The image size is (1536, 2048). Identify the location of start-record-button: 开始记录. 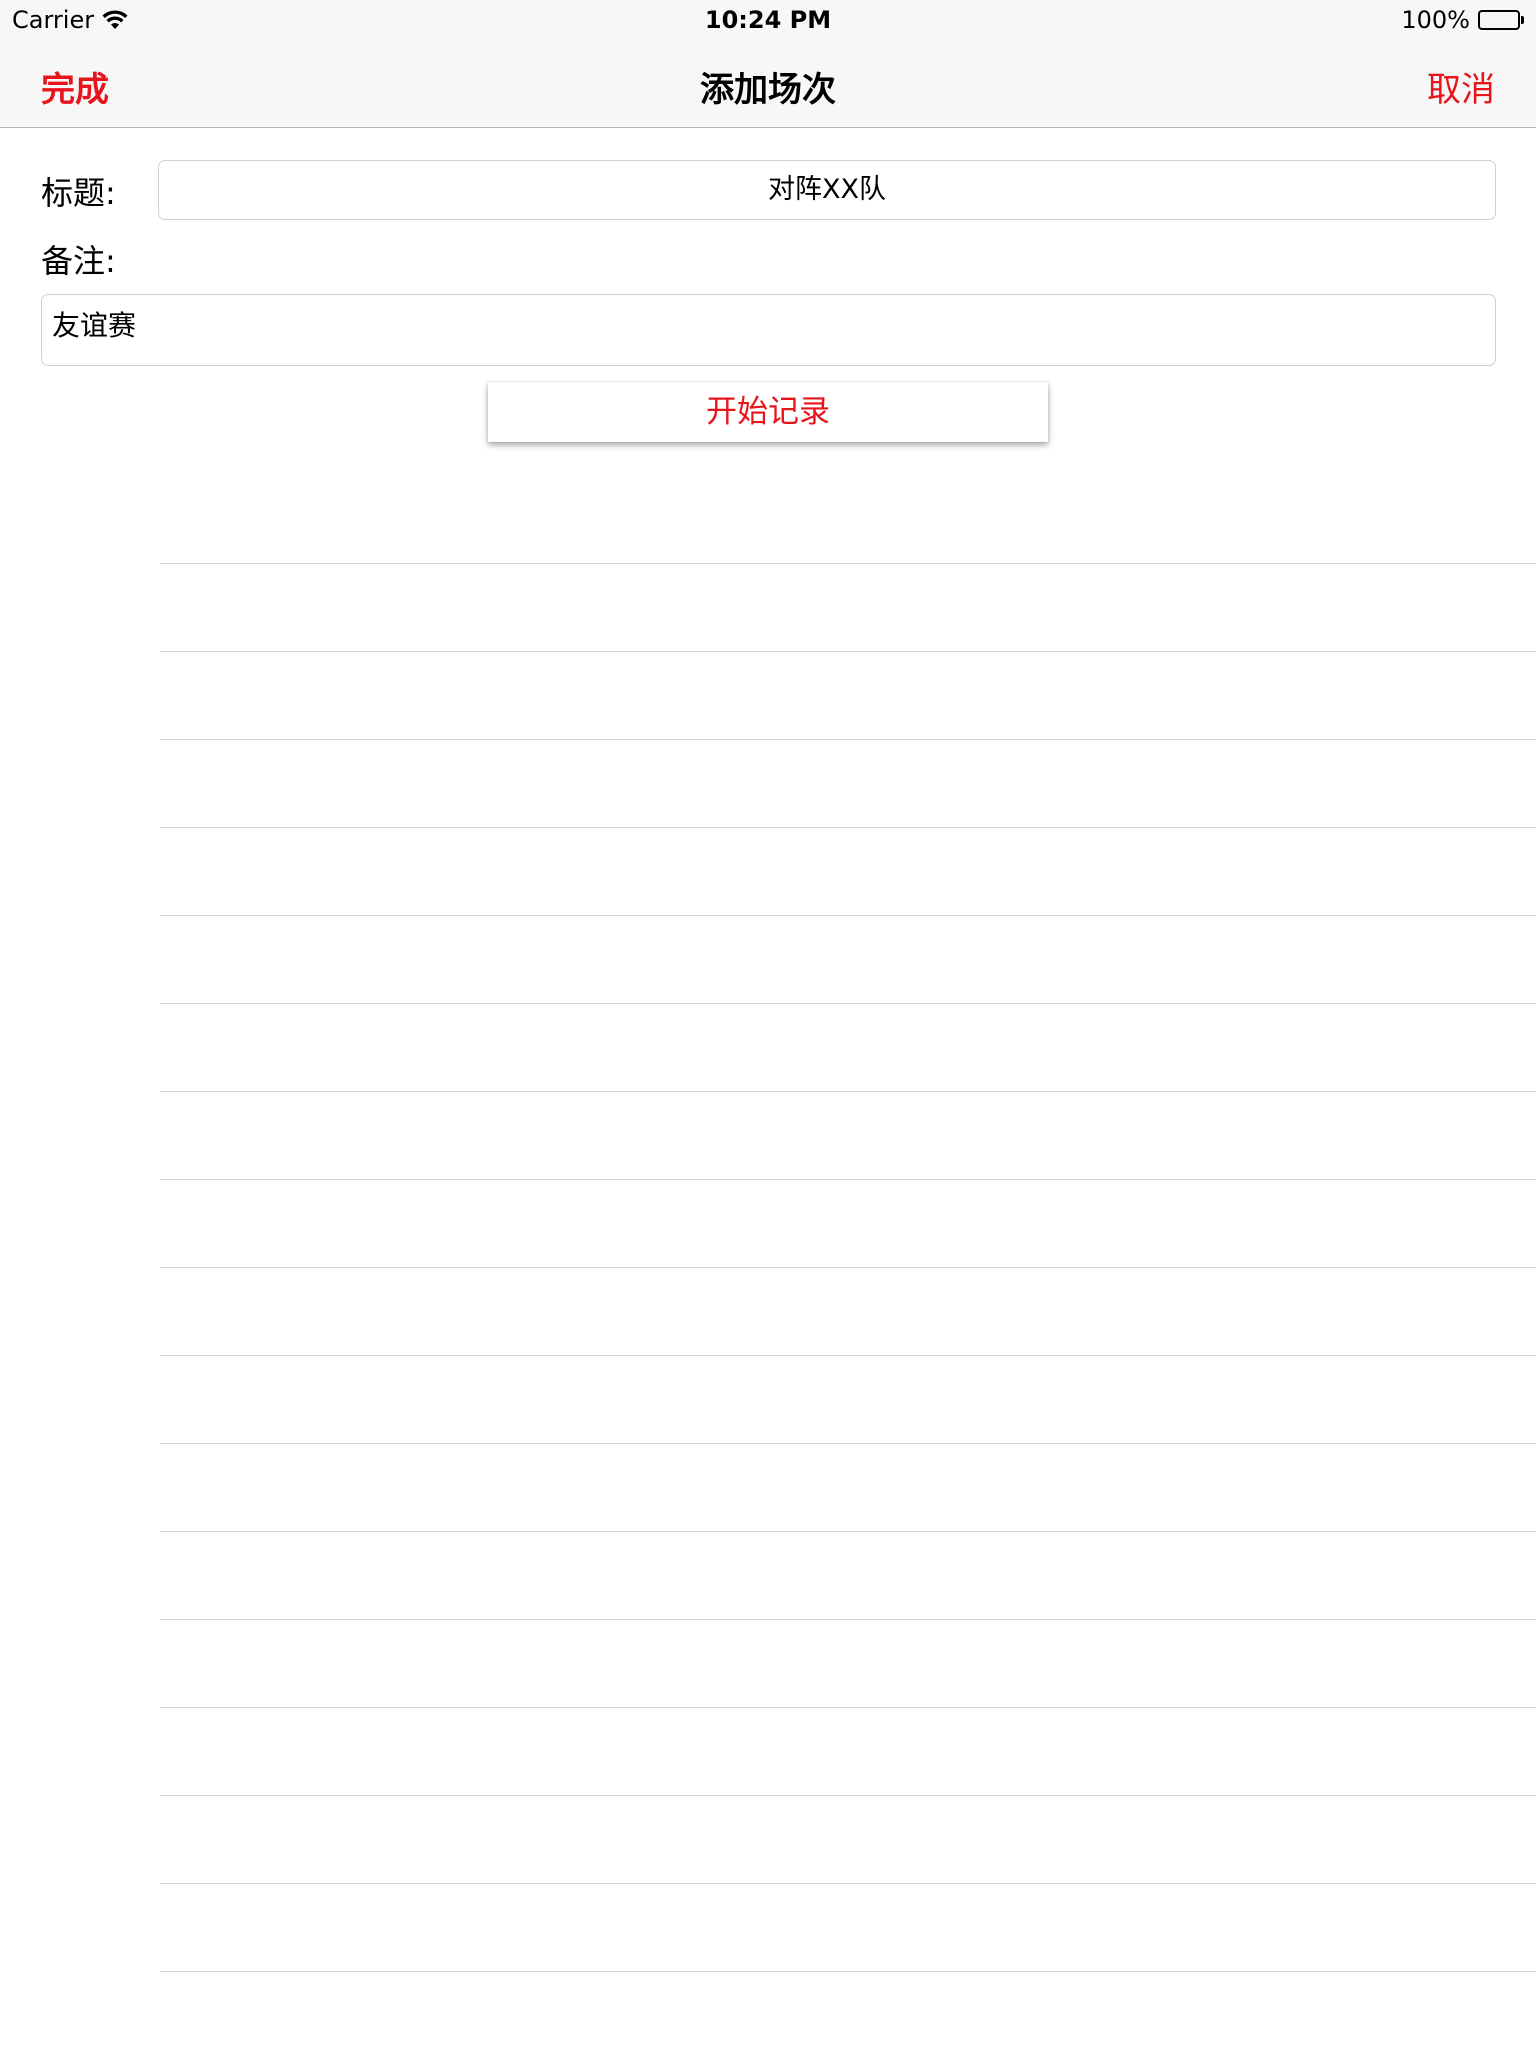
(768, 412).